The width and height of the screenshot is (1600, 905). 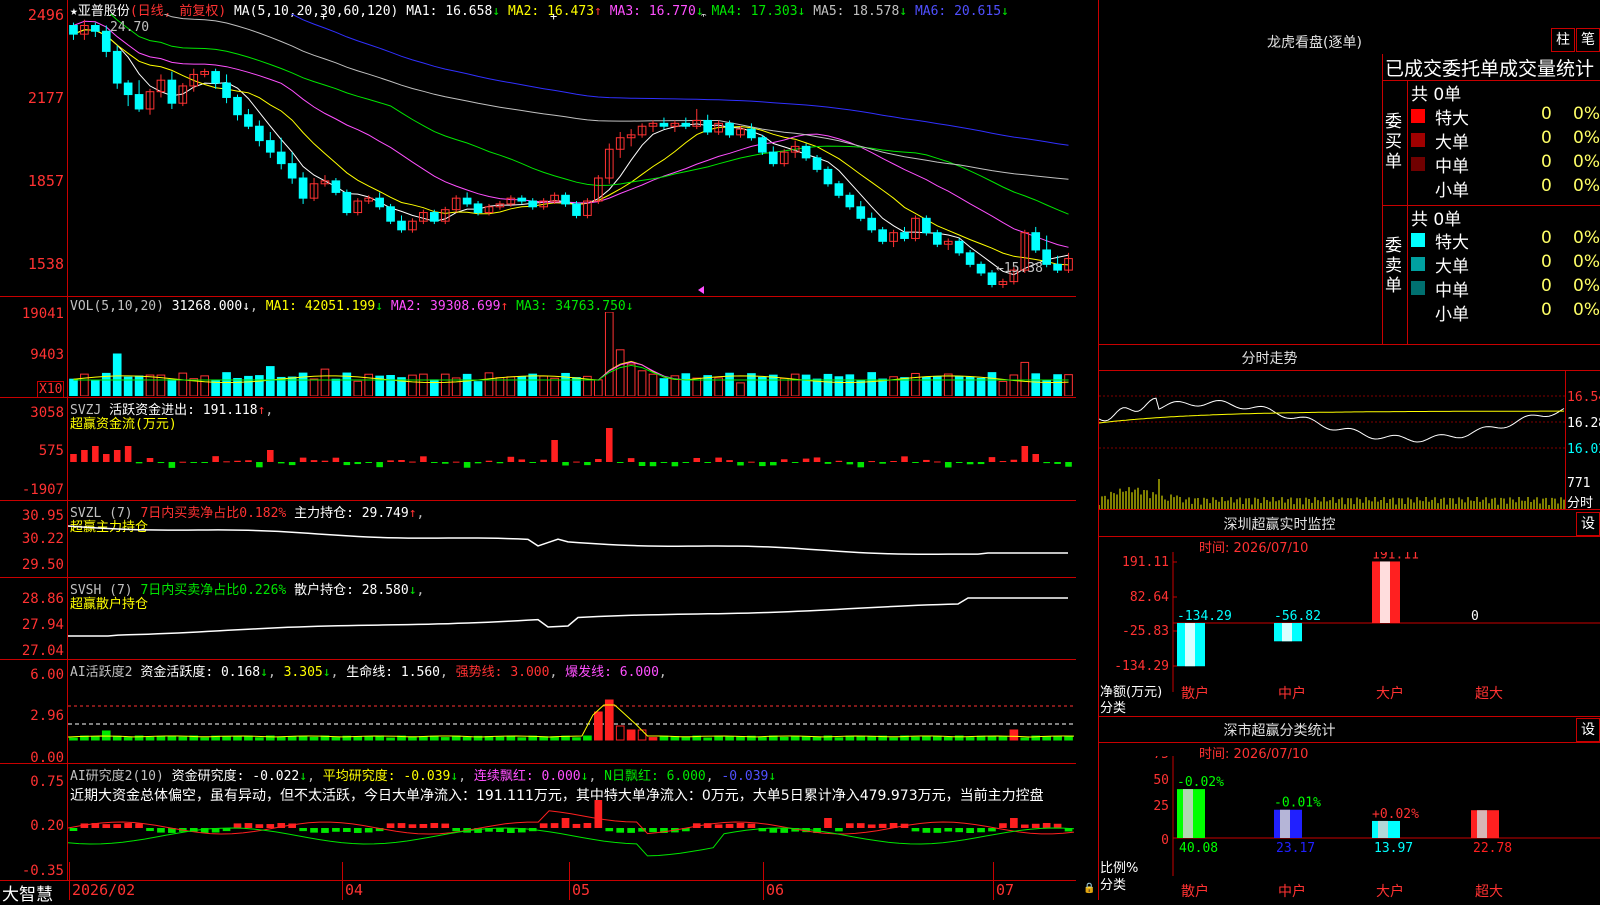 What do you see at coordinates (1292, 693) in the screenshot?
I see `category-label: 中户` at bounding box center [1292, 693].